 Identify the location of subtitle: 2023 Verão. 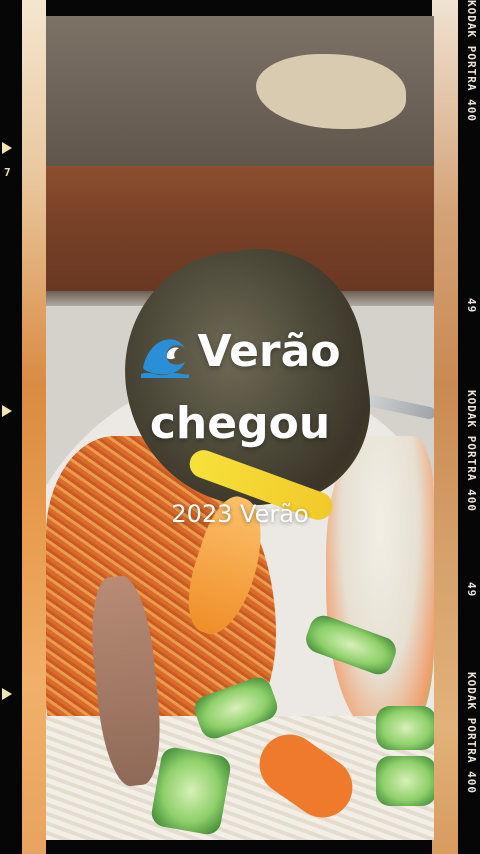
(240, 514).